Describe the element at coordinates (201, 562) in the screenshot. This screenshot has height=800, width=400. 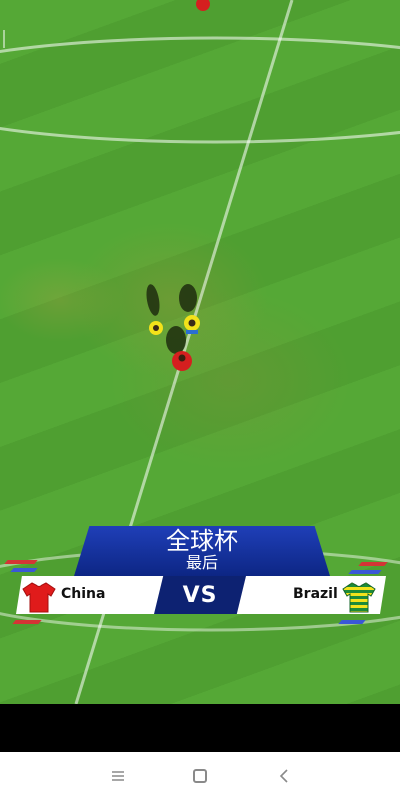
I see `round-label: 最后` at that location.